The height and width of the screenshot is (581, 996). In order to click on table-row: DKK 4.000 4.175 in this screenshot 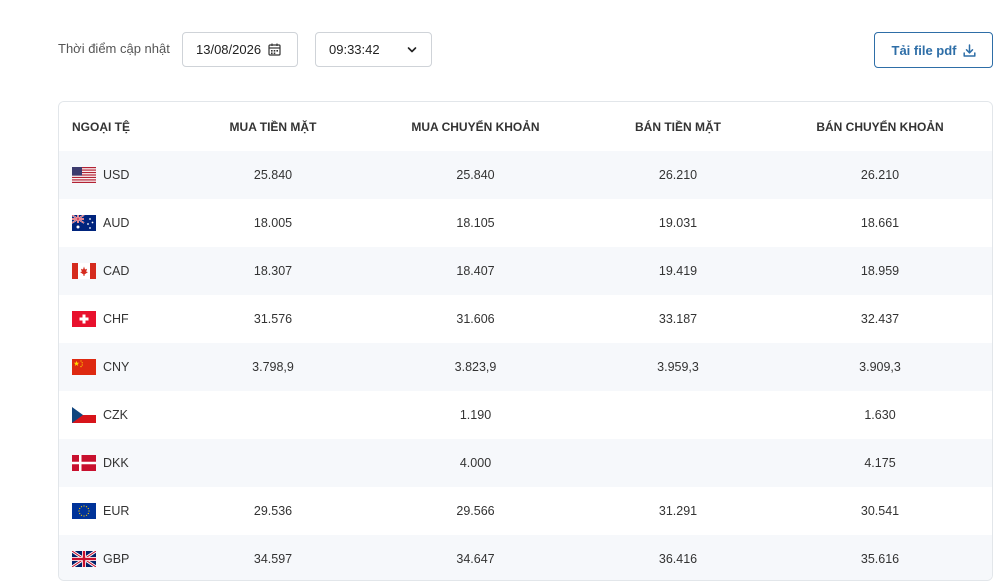, I will do `click(525, 463)`.